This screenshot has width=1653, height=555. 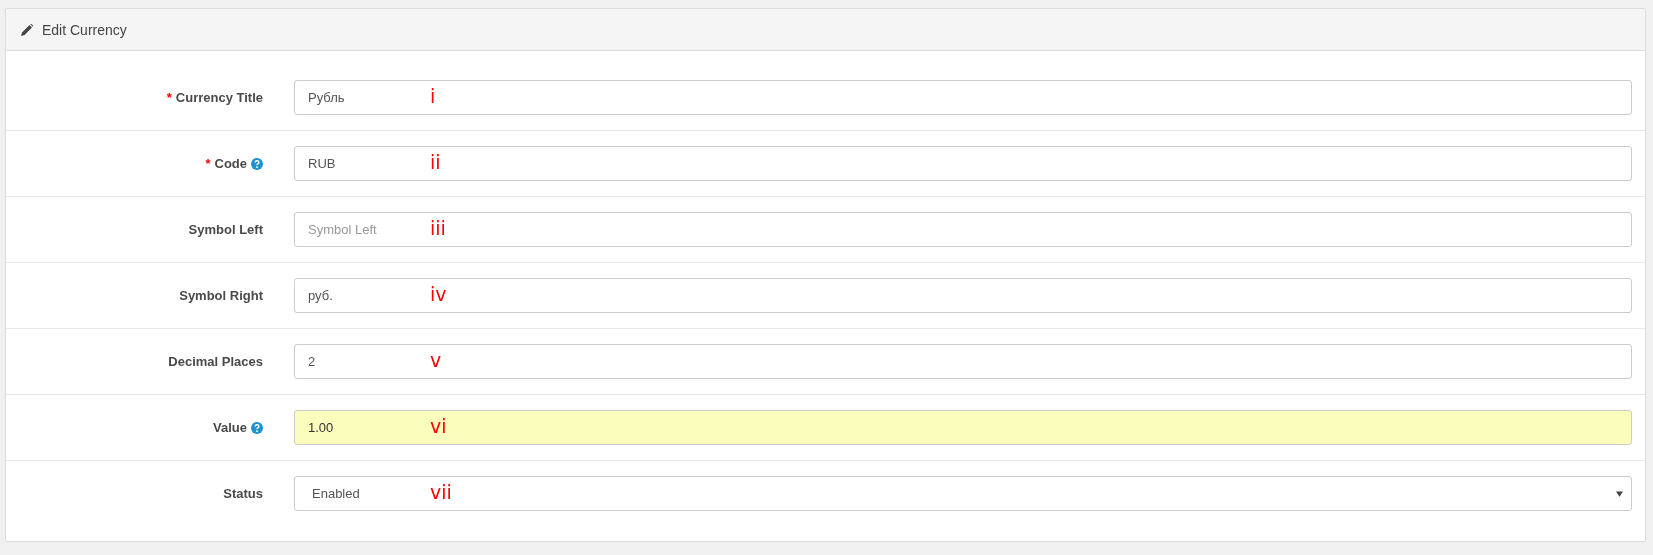 What do you see at coordinates (225, 229) in the screenshot?
I see `field-label: Symbol Left` at bounding box center [225, 229].